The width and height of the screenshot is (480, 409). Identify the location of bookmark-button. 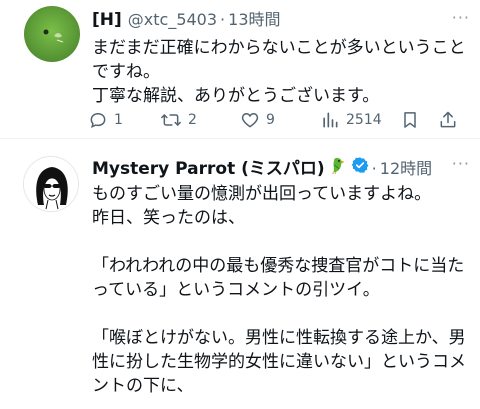
(410, 120).